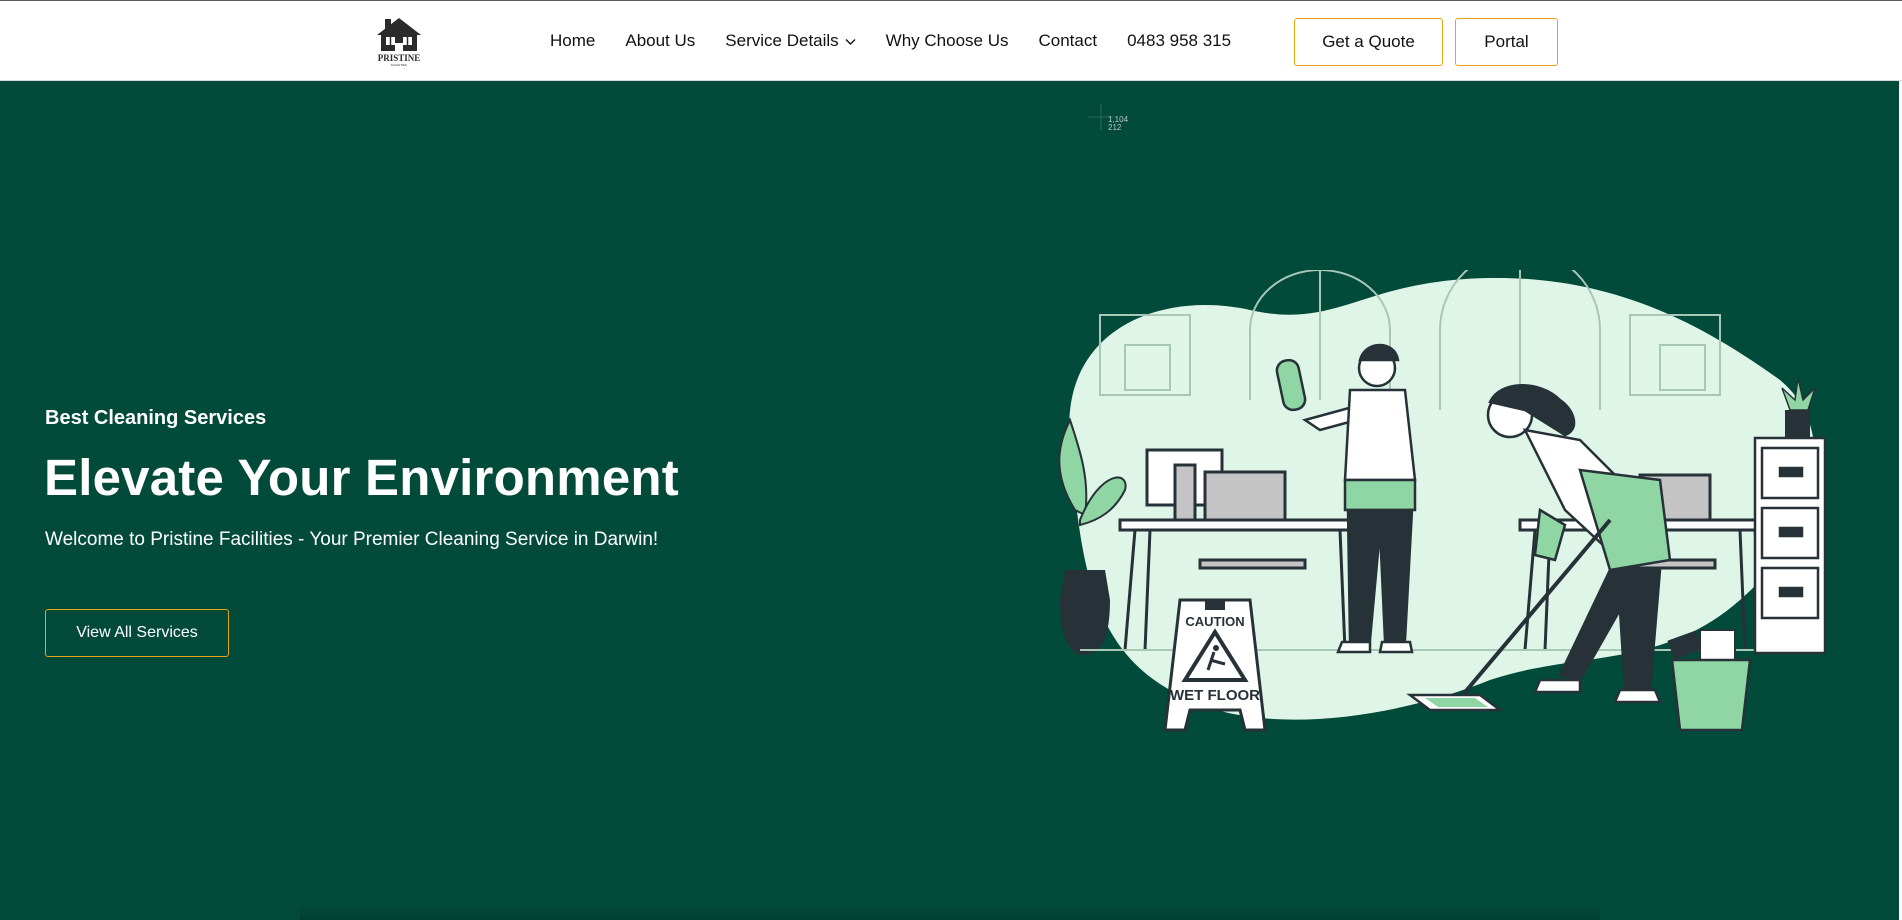  I want to click on caution-sign: CAUTION WET FLOOR, so click(1215, 665).